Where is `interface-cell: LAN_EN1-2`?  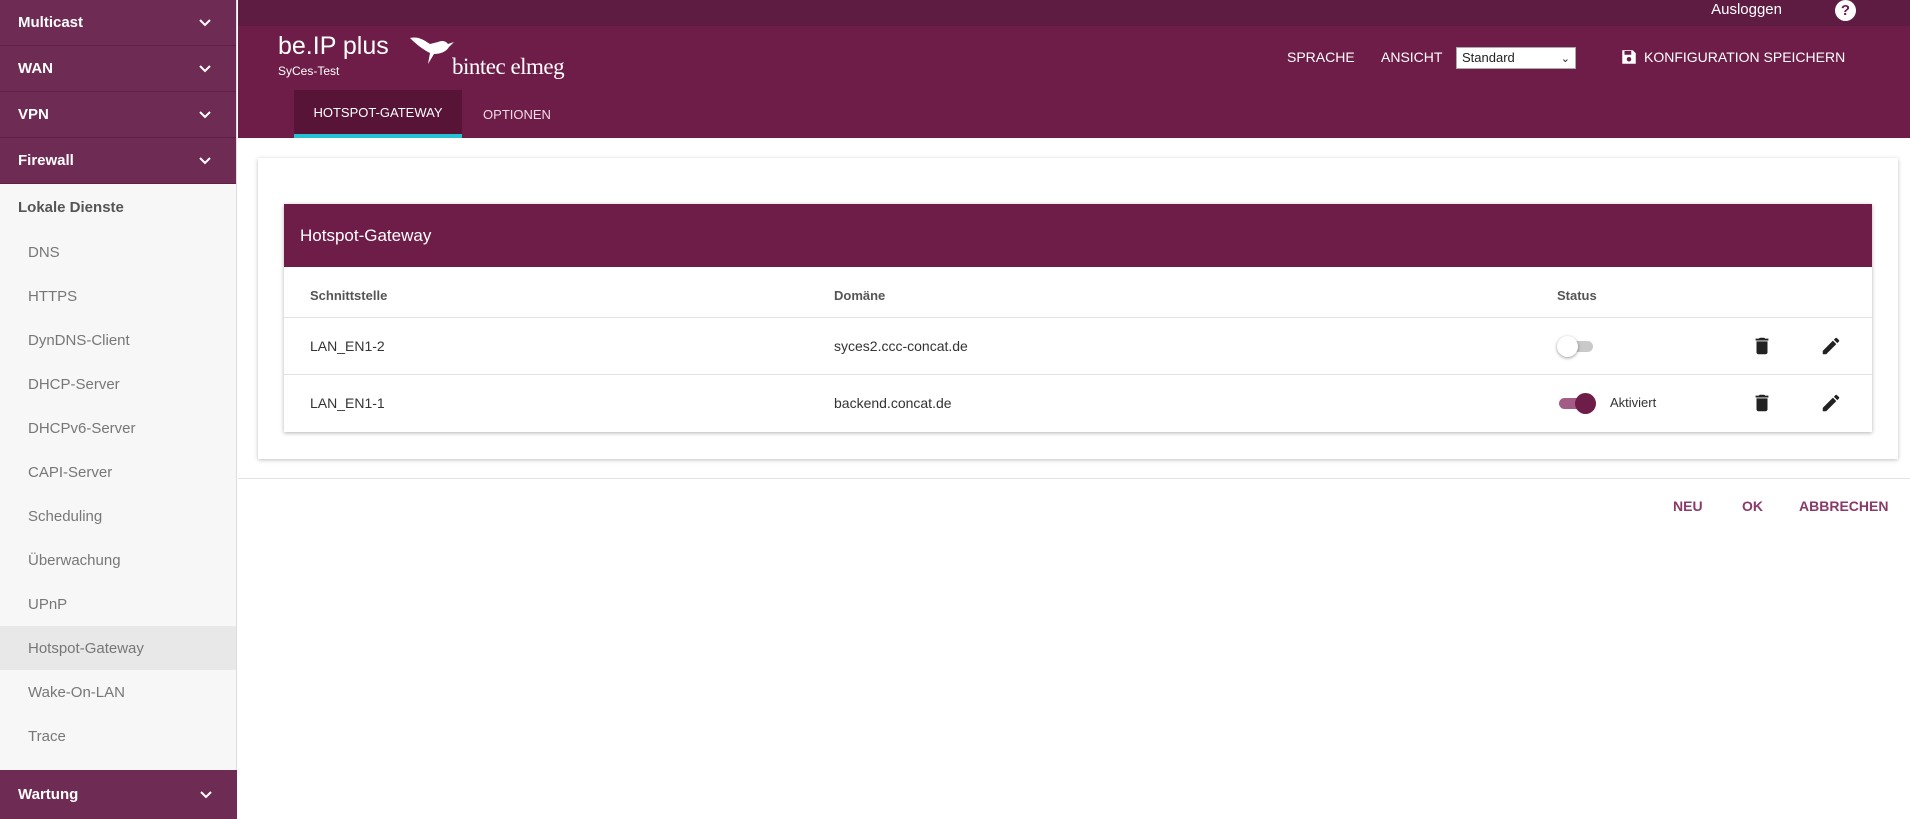
interface-cell: LAN_EN1-2 is located at coordinates (347, 346).